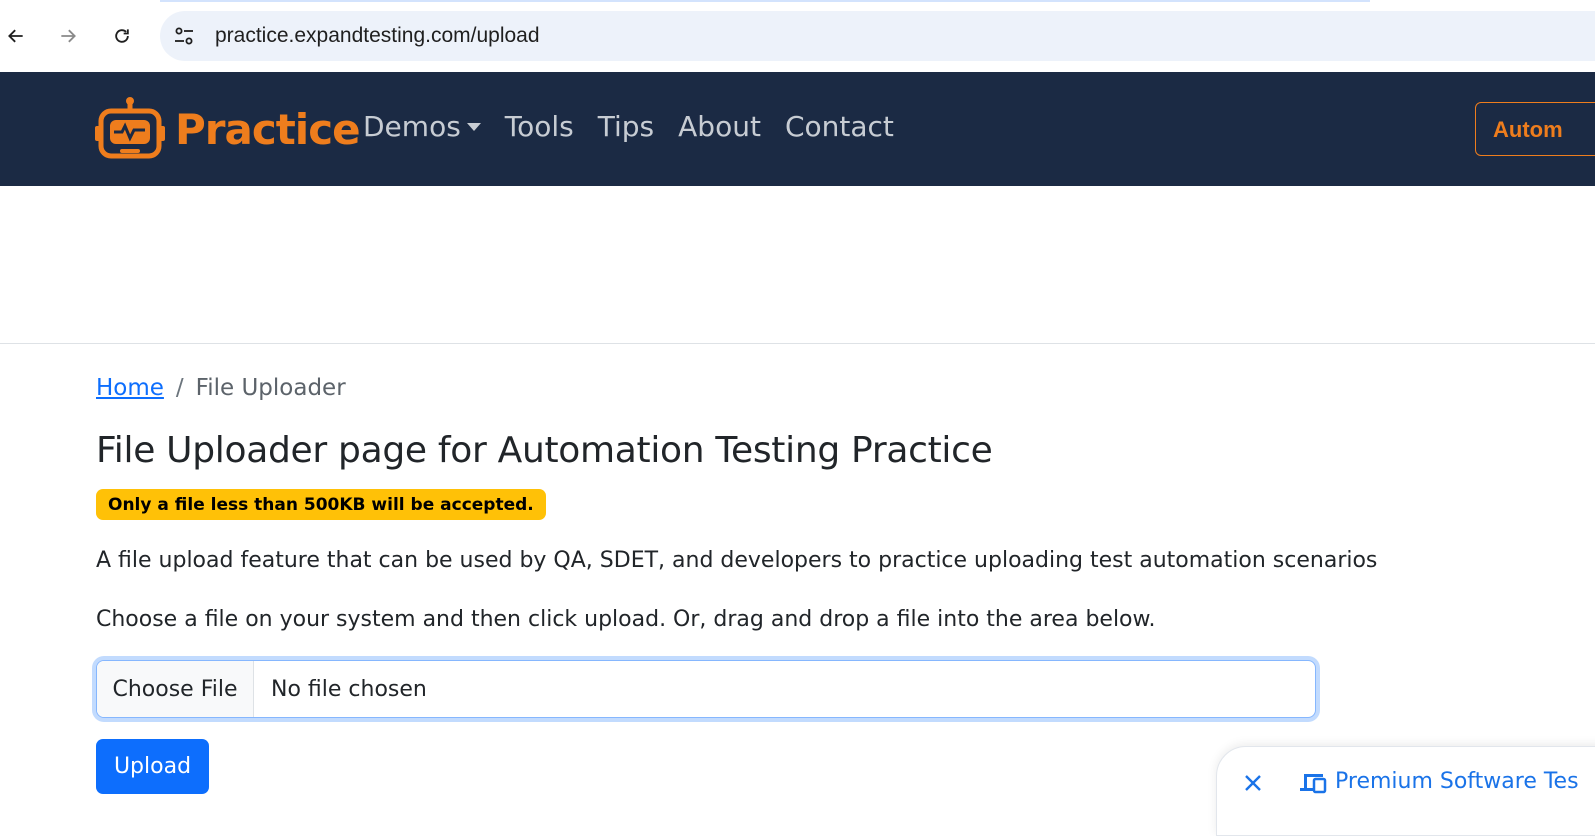 Image resolution: width=1595 pixels, height=836 pixels. I want to click on browser-toolbar: practice.expandtesting.com/upload, so click(797, 36).